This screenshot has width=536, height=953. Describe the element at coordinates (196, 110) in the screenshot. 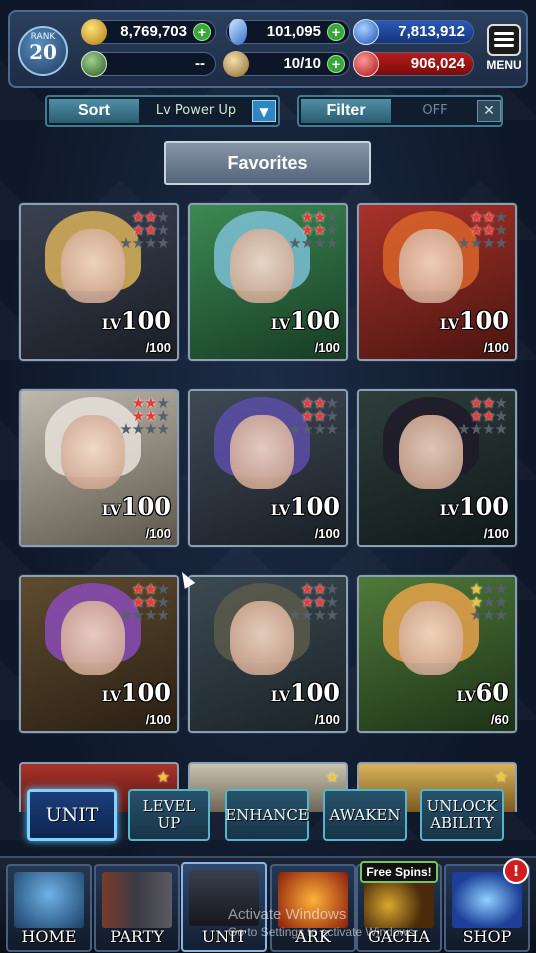

I see `sort-value: Lv Power Up` at that location.